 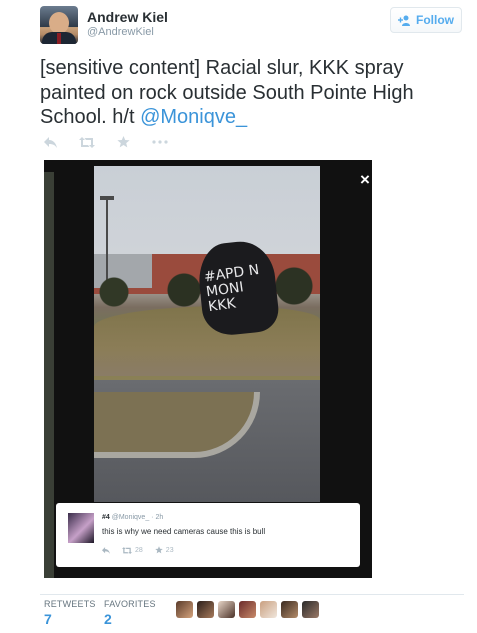 I want to click on embedded-retweet-count: 28, so click(x=139, y=550).